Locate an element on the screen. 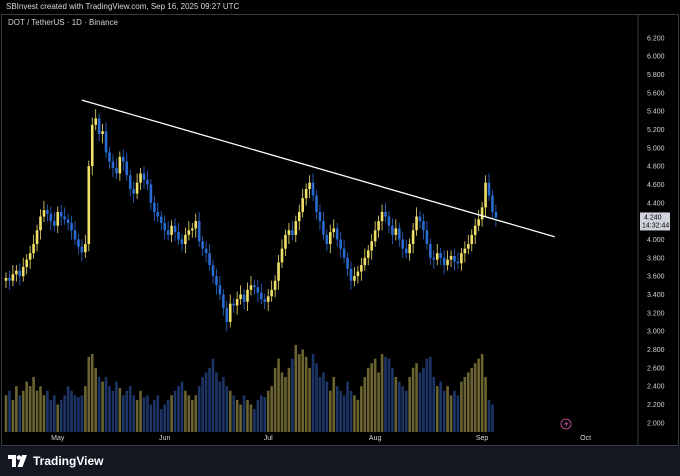 Image resolution: width=680 pixels, height=476 pixels. y-tick-label: 6.200 is located at coordinates (656, 38).